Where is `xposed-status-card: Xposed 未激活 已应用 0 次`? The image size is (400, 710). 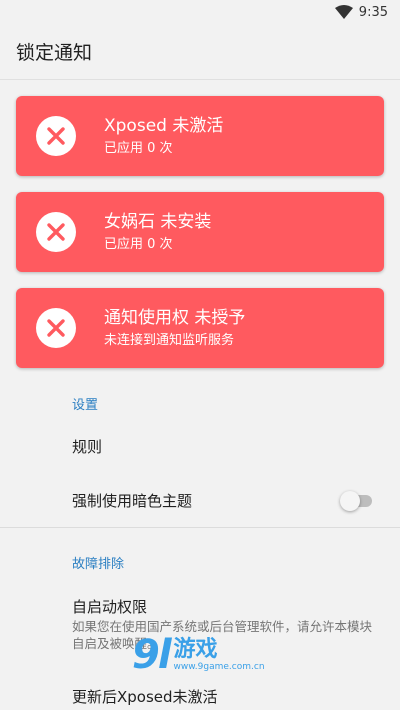 xposed-status-card: Xposed 未激活 已应用 0 次 is located at coordinates (200, 136).